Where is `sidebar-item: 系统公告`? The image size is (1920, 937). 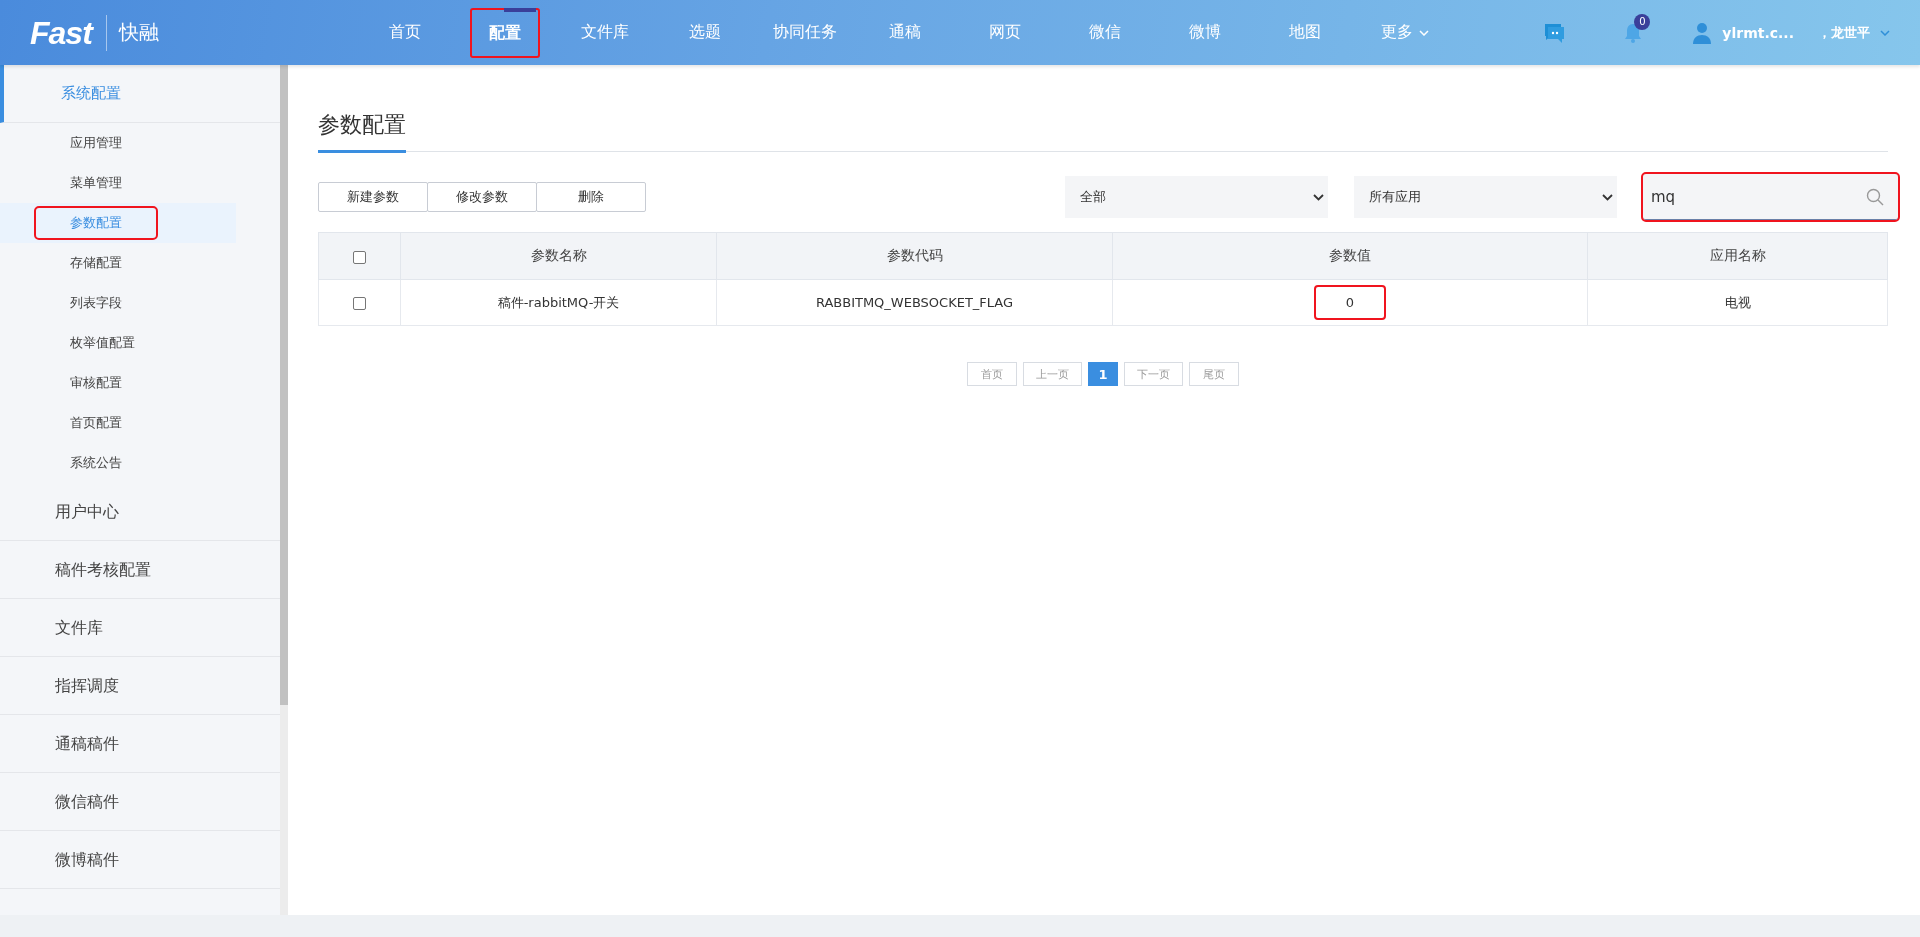 sidebar-item: 系统公告 is located at coordinates (96, 463).